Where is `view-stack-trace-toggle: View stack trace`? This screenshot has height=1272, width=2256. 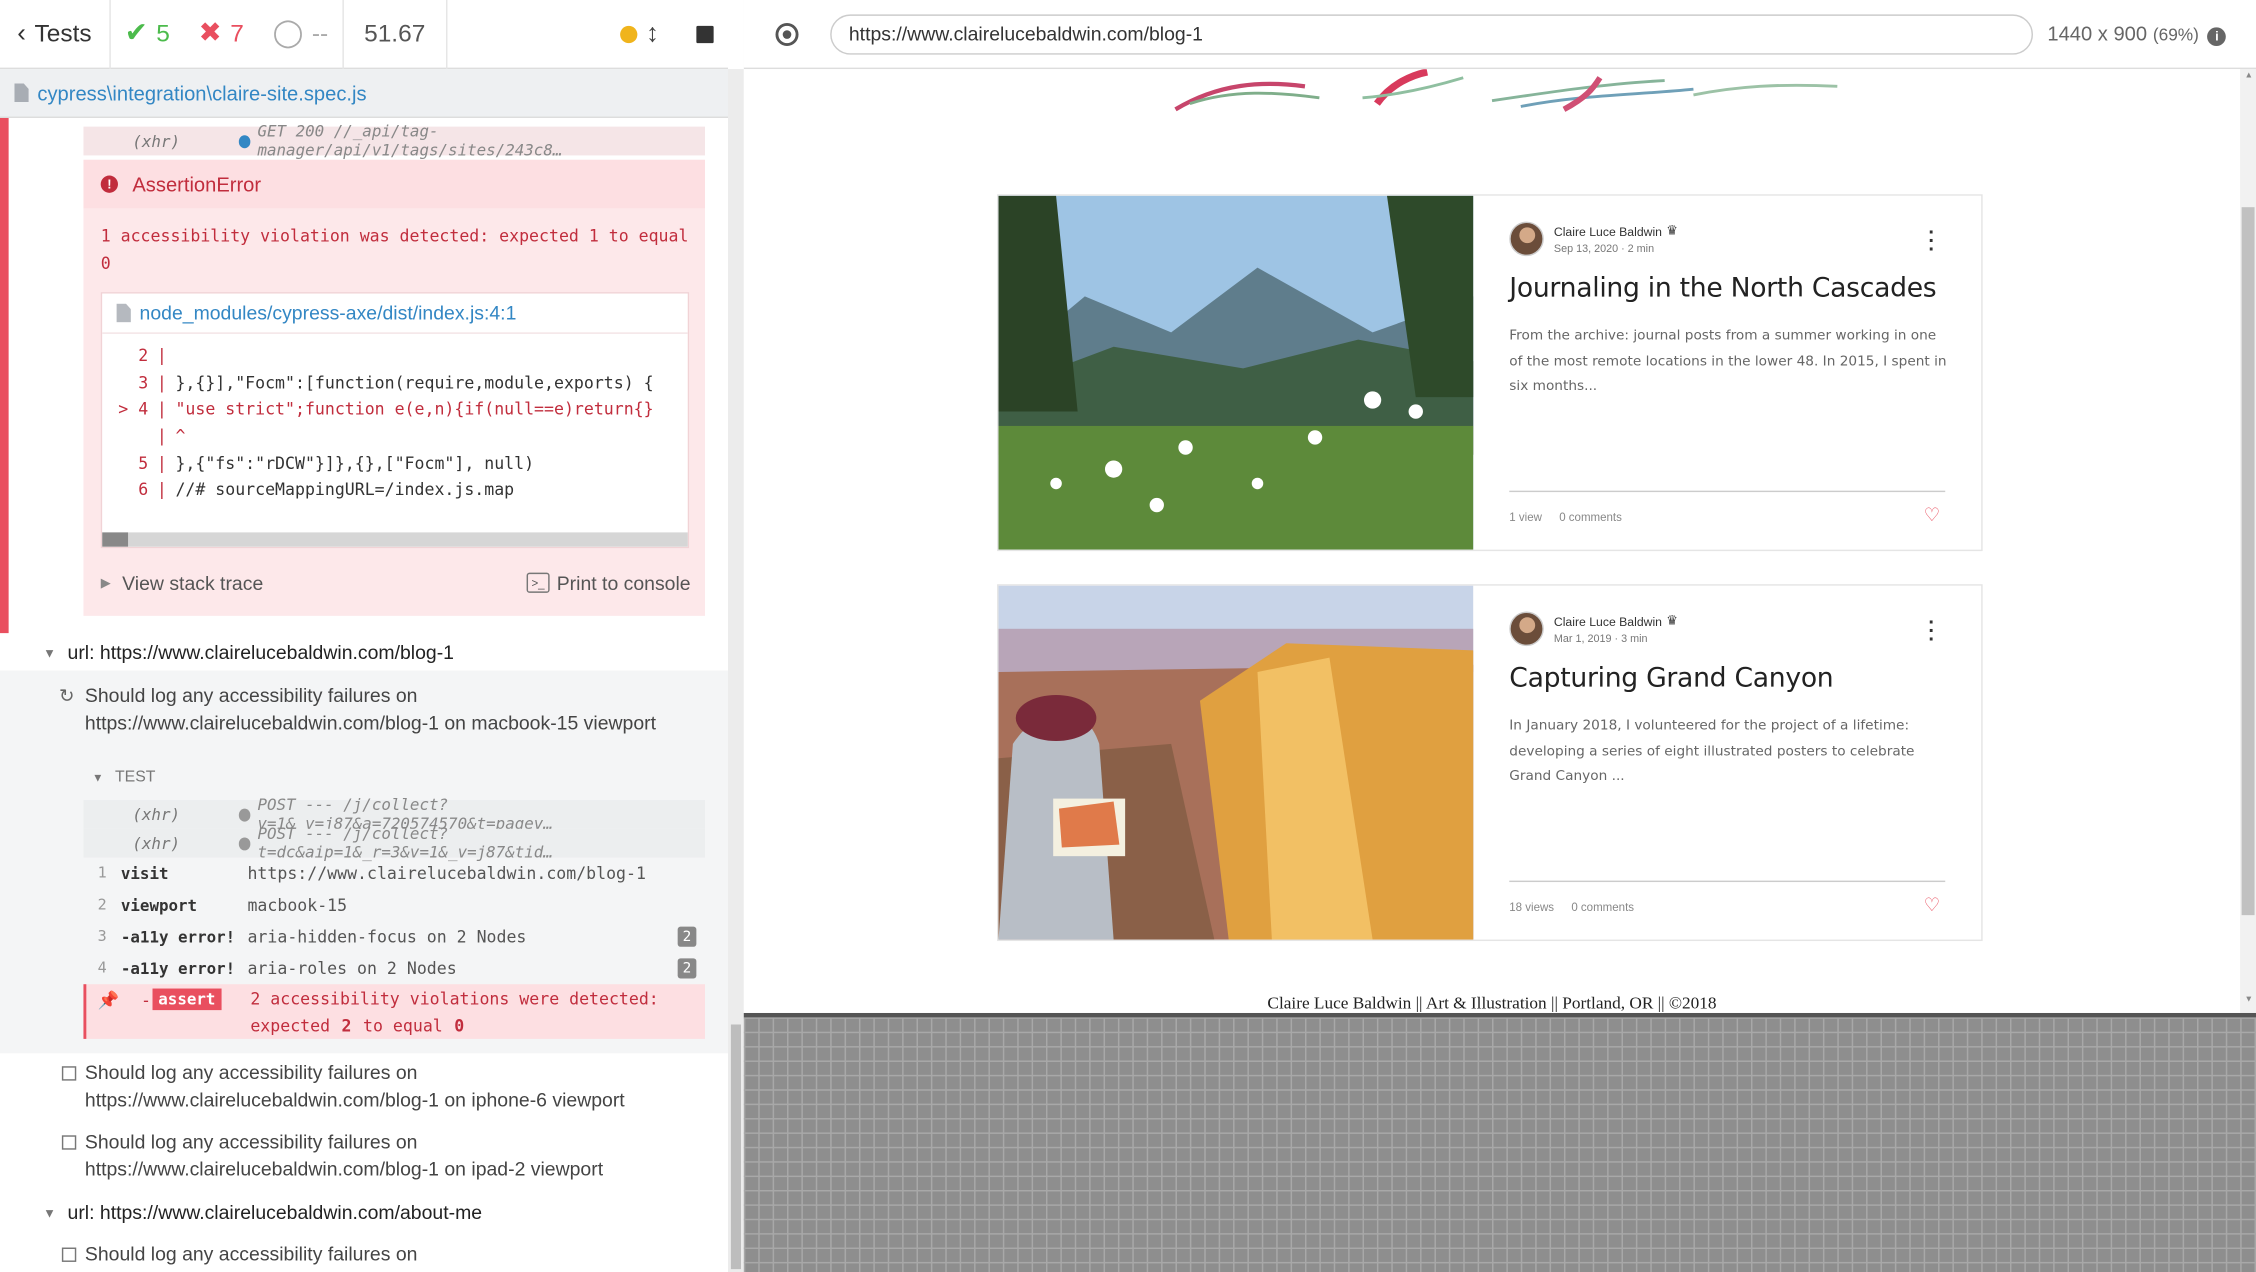 view-stack-trace-toggle: View stack trace is located at coordinates (192, 583).